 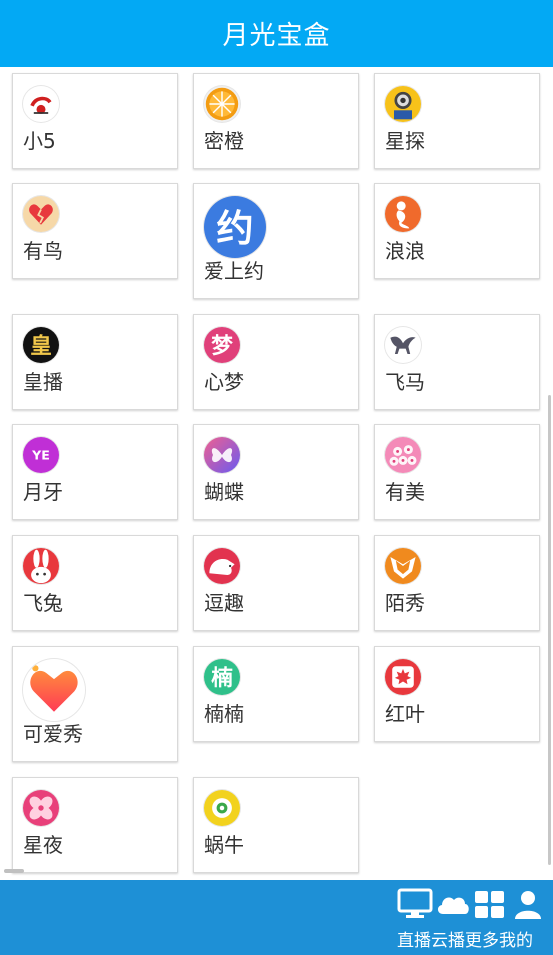 What do you see at coordinates (41, 566) in the screenshot?
I see `rabbit-icon` at bounding box center [41, 566].